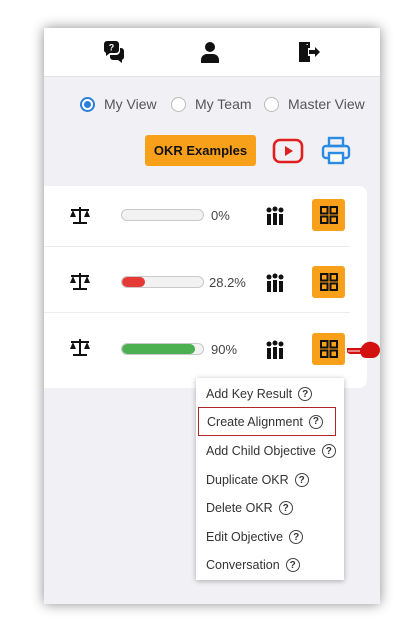 The image size is (407, 624). I want to click on objective-row: 90%, so click(197, 350).